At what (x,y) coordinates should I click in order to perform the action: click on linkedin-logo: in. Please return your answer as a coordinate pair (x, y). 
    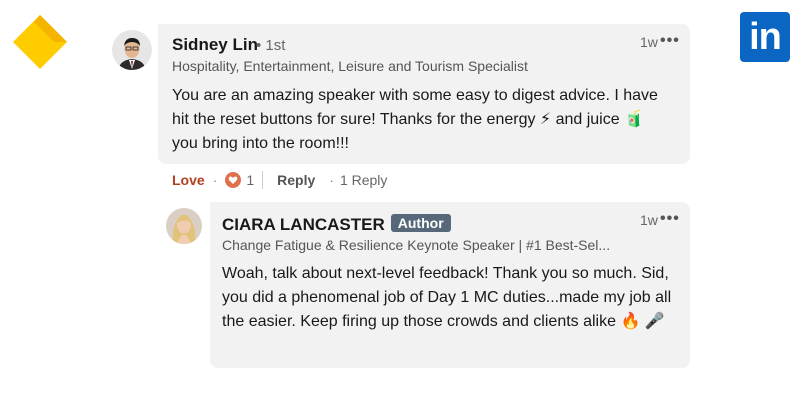
    Looking at the image, I should click on (765, 37).